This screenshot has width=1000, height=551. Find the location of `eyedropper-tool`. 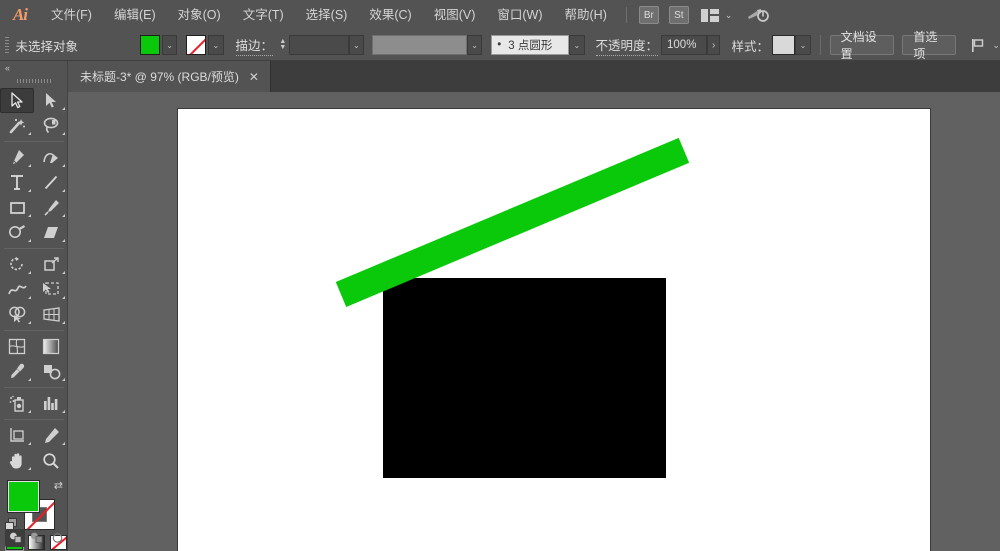

eyedropper-tool is located at coordinates (17, 371).